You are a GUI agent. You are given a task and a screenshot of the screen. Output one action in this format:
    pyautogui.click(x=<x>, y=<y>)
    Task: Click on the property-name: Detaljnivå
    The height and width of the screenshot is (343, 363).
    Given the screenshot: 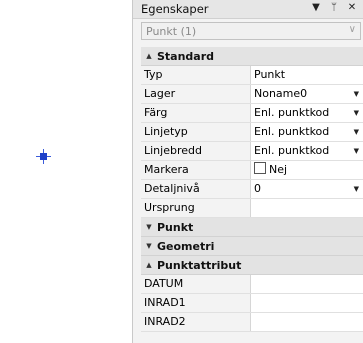 What is the action you would take?
    pyautogui.click(x=196, y=189)
    